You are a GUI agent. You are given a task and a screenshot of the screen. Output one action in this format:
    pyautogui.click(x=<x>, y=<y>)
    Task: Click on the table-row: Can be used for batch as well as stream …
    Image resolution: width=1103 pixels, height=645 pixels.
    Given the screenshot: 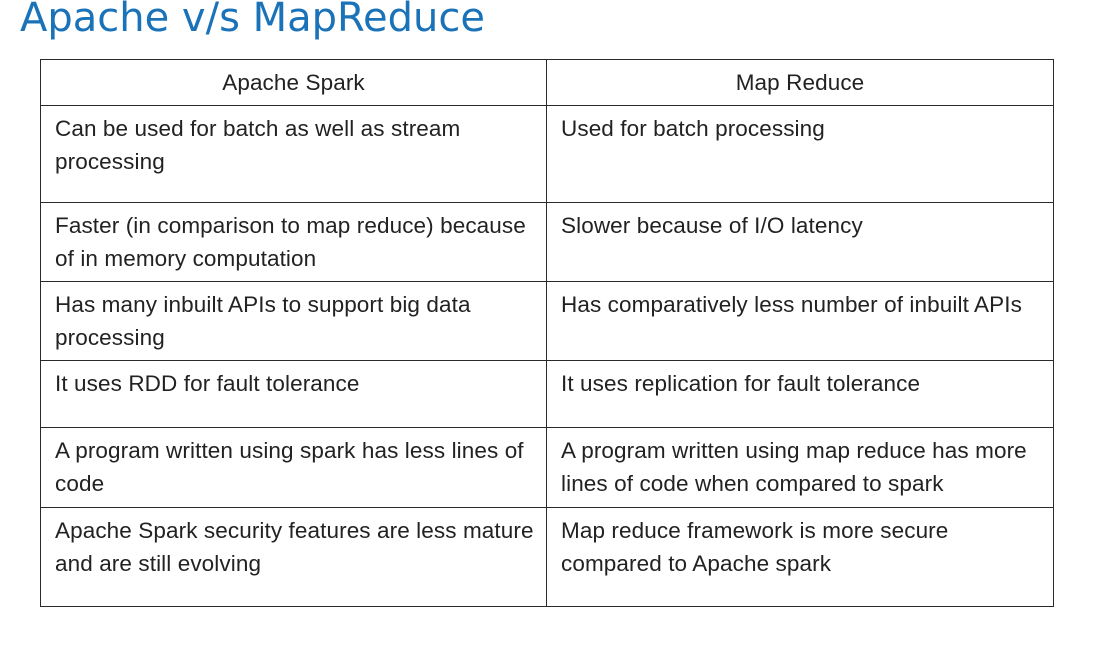 What is the action you would take?
    pyautogui.click(x=547, y=154)
    